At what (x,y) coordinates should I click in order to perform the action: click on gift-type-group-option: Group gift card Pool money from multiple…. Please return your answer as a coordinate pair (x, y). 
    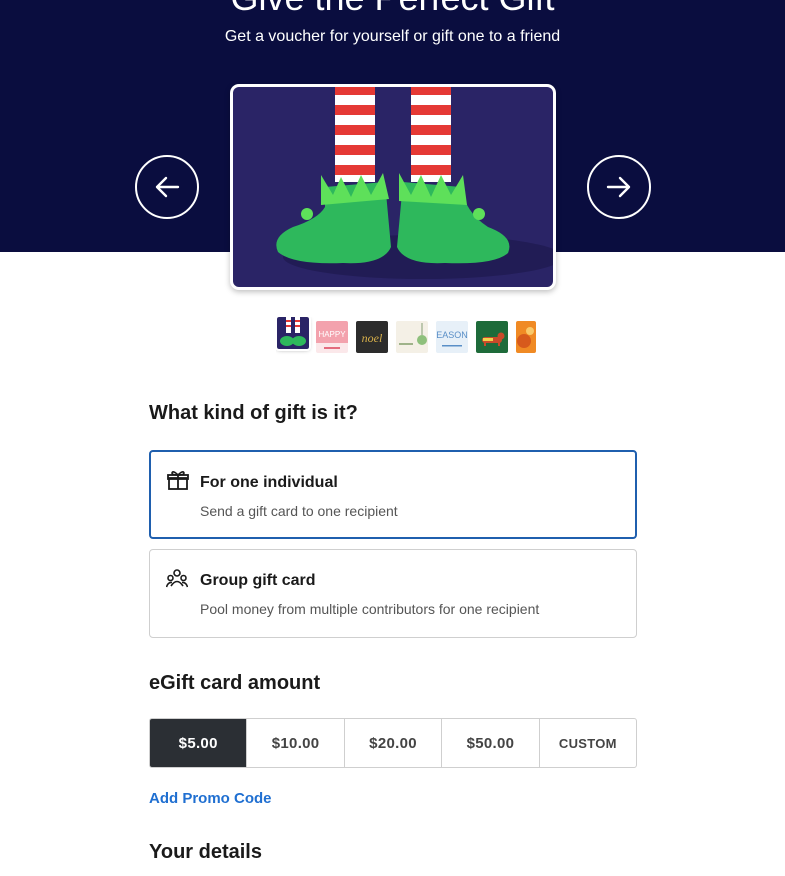
    Looking at the image, I should click on (393, 593).